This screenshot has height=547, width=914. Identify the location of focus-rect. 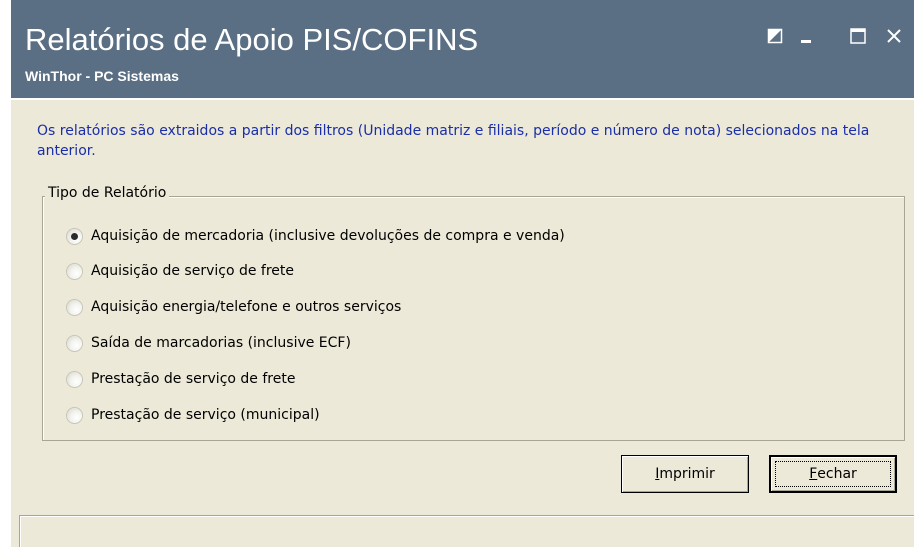
(833, 474).